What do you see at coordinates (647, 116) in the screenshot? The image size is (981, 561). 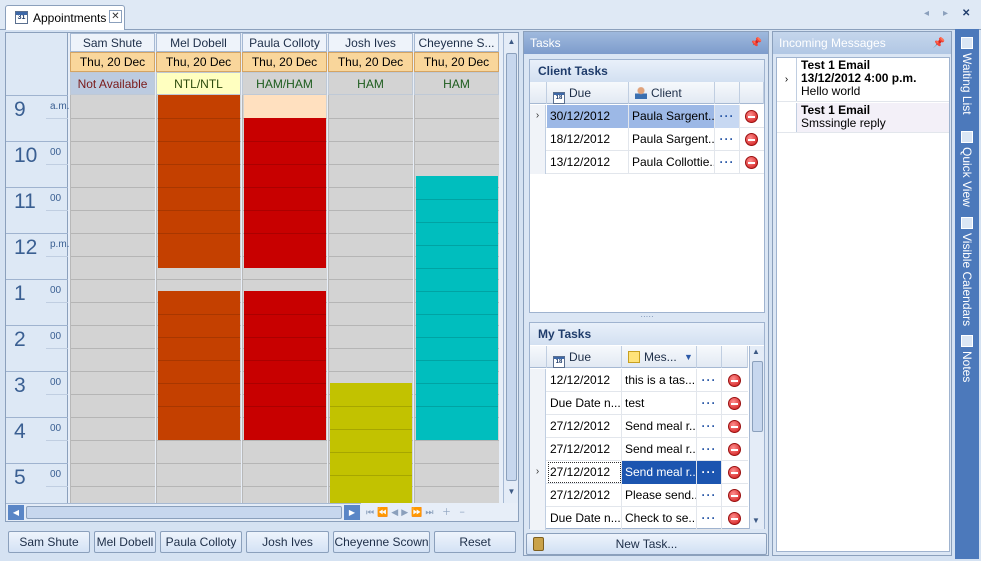 I see `table-row: › 30/12/2012 Paula Sargent... ···` at bounding box center [647, 116].